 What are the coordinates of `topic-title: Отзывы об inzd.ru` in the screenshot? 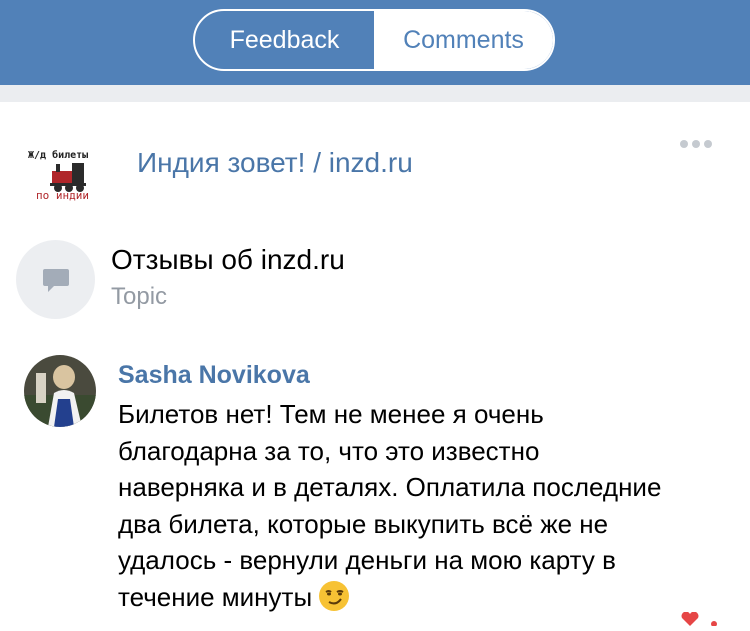 It's located at (228, 259).